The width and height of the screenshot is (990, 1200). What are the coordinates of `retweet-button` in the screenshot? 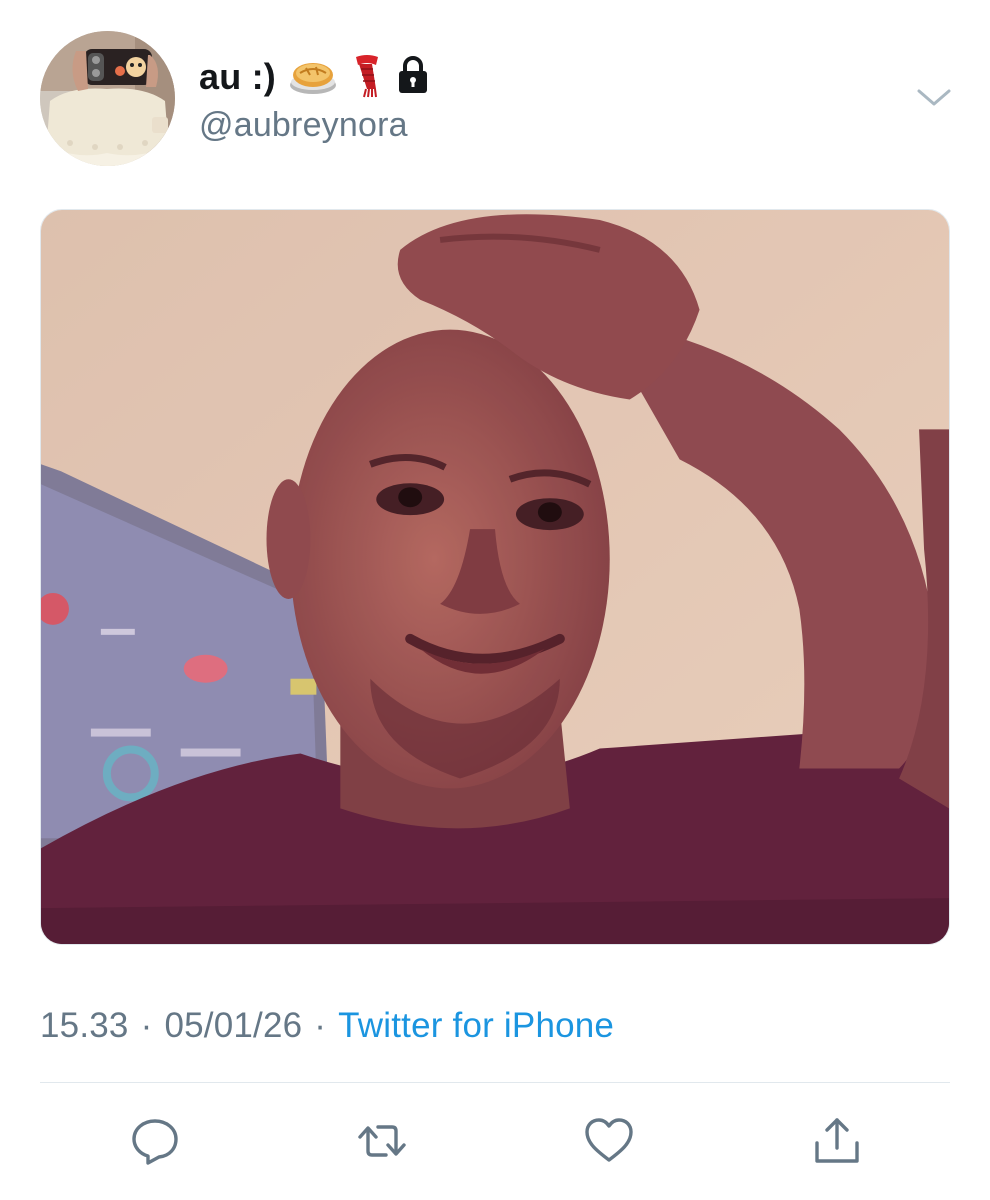 It's located at (382, 1141).